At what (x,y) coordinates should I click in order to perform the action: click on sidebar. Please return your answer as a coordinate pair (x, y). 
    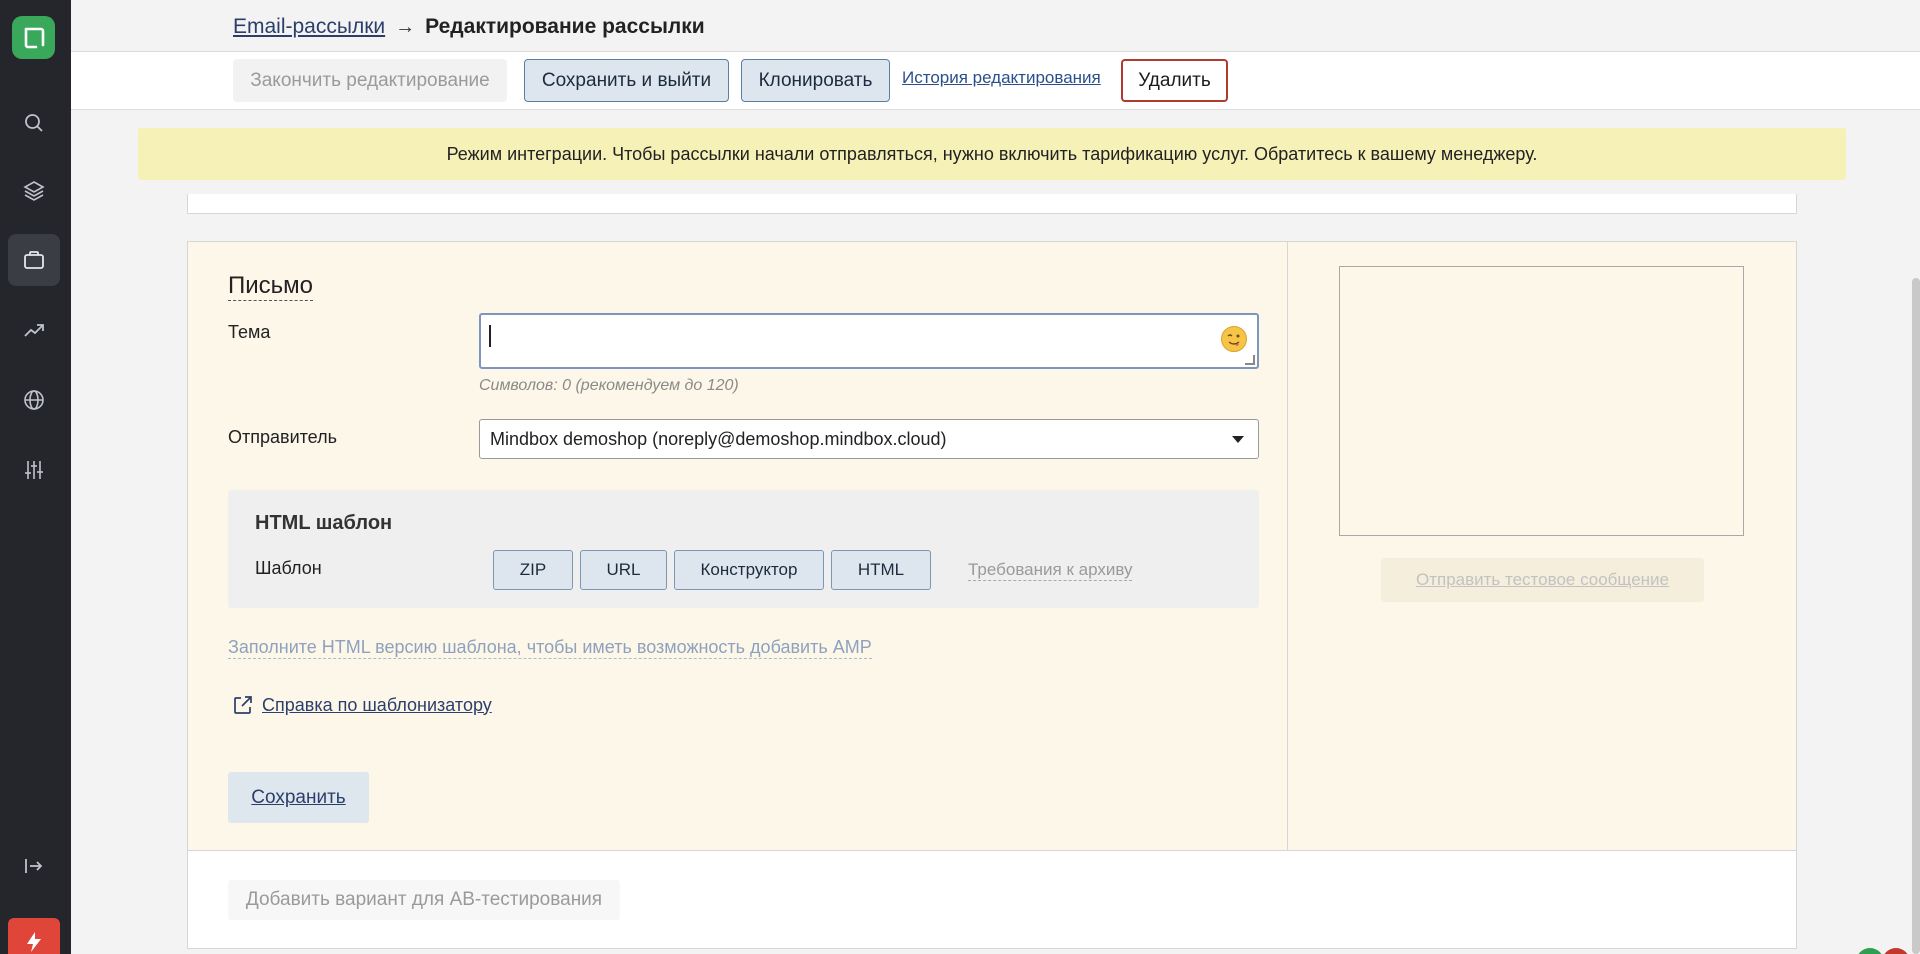
    Looking at the image, I should click on (35, 477).